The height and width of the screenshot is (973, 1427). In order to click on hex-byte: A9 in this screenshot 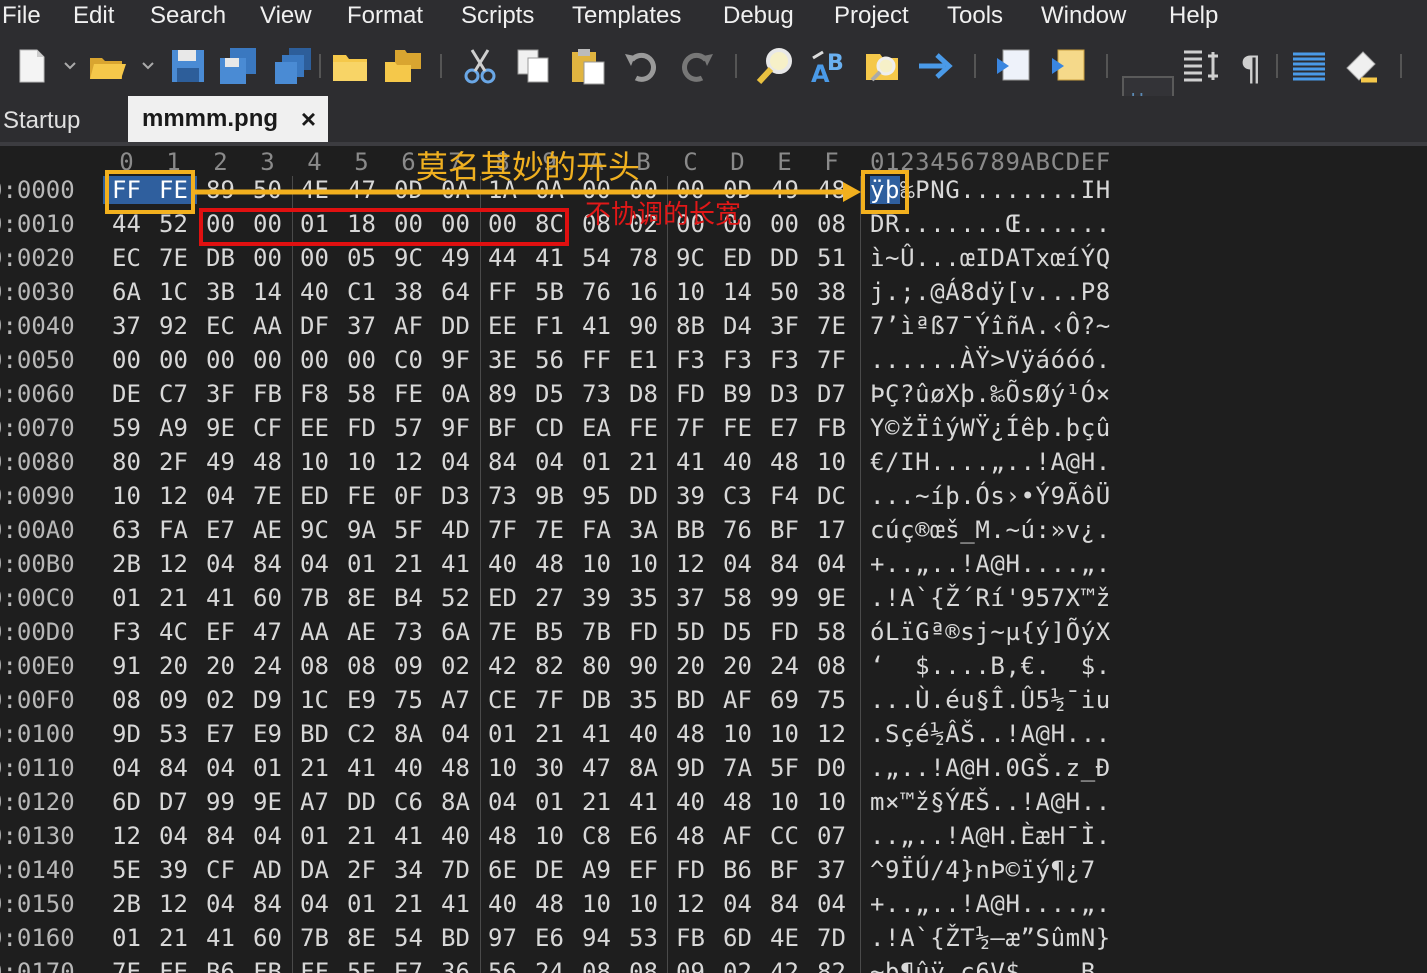, I will do `click(173, 428)`.